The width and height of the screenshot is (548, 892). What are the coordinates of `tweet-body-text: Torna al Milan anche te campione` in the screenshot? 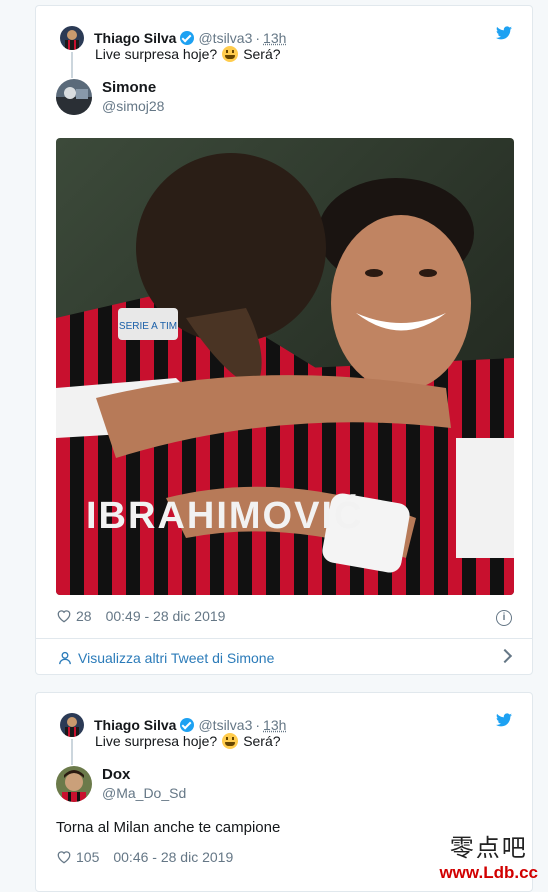 It's located at (168, 827).